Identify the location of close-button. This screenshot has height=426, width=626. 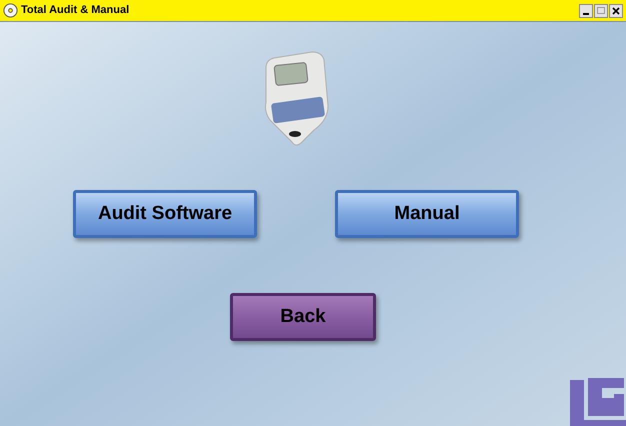
(616, 11).